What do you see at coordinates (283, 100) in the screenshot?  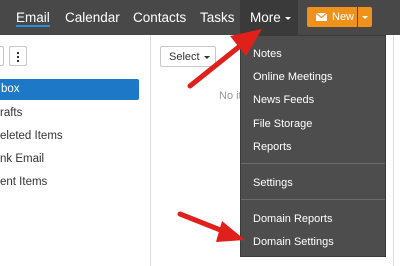 I see `menu-item-news-feeds: News Feeds` at bounding box center [283, 100].